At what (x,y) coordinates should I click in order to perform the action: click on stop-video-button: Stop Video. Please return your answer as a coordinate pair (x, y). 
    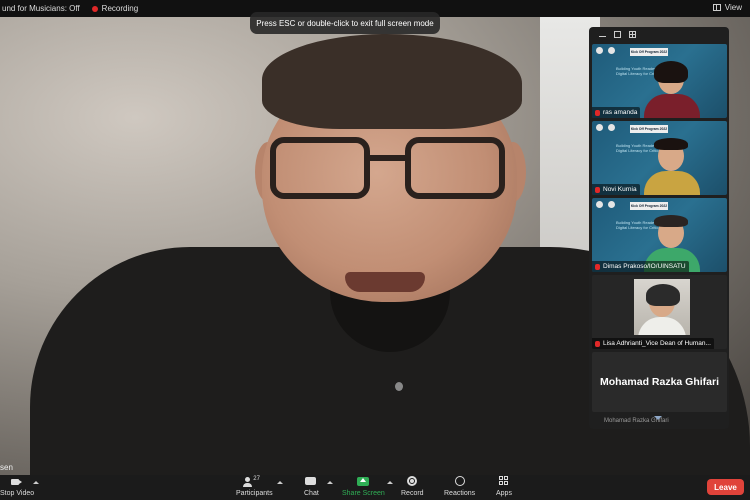
    Looking at the image, I should click on (17, 486).